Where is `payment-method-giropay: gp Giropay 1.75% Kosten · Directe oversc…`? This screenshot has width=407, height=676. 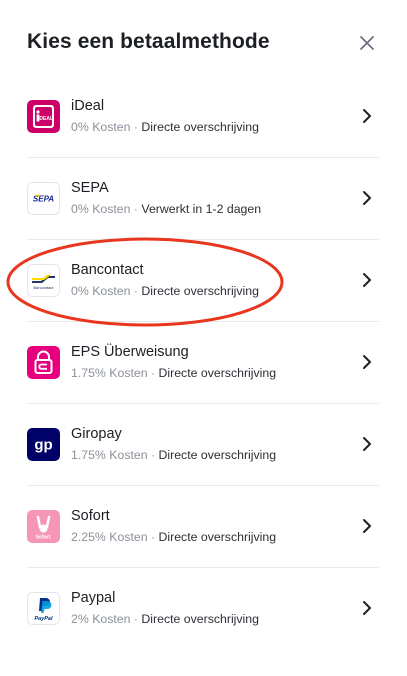
payment-method-giropay: gp Giropay 1.75% Kosten · Directe oversc… is located at coordinates (203, 445).